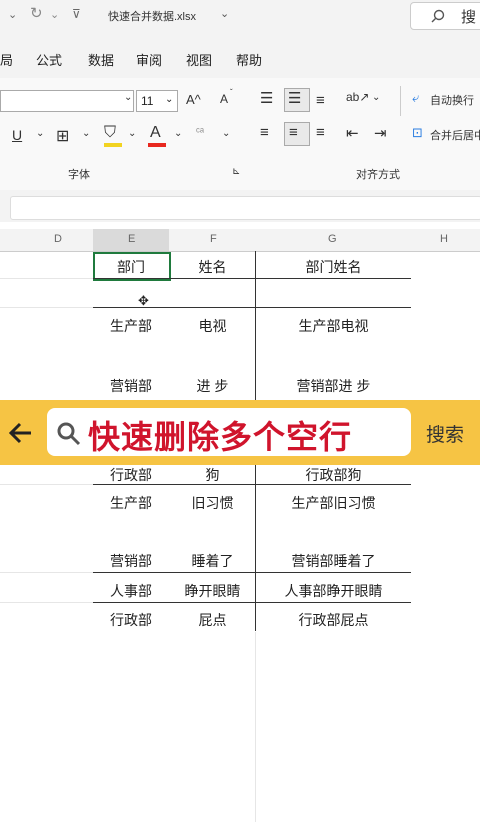 The image size is (480, 827). Describe the element at coordinates (264, 132) in the screenshot. I see `align-left-icon: ≡` at that location.